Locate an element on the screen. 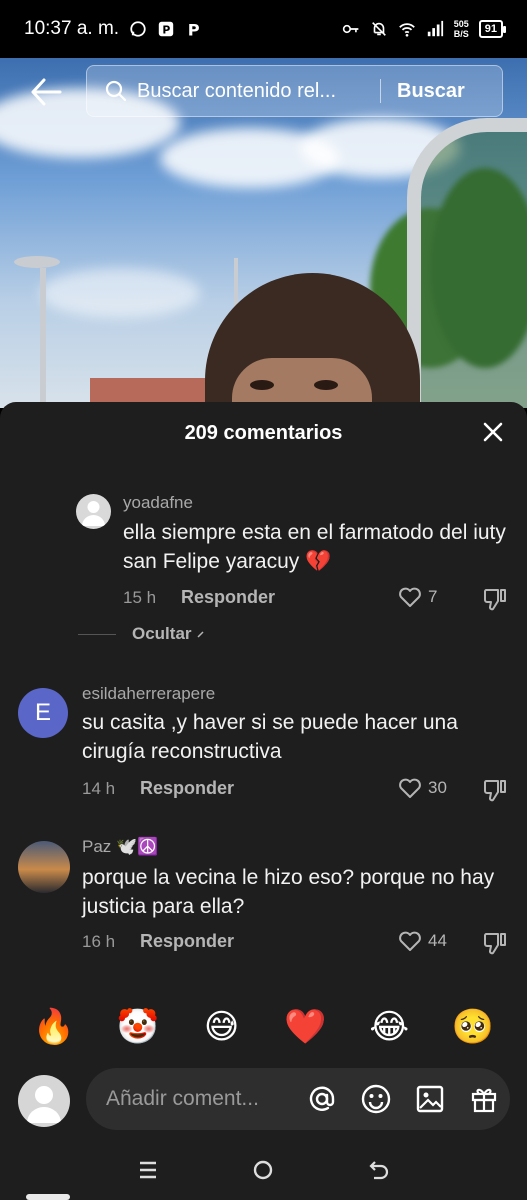 This screenshot has height=1200, width=527. status-bar: 10:37 a. m. P P 505 B/S 91 is located at coordinates (263, 29).